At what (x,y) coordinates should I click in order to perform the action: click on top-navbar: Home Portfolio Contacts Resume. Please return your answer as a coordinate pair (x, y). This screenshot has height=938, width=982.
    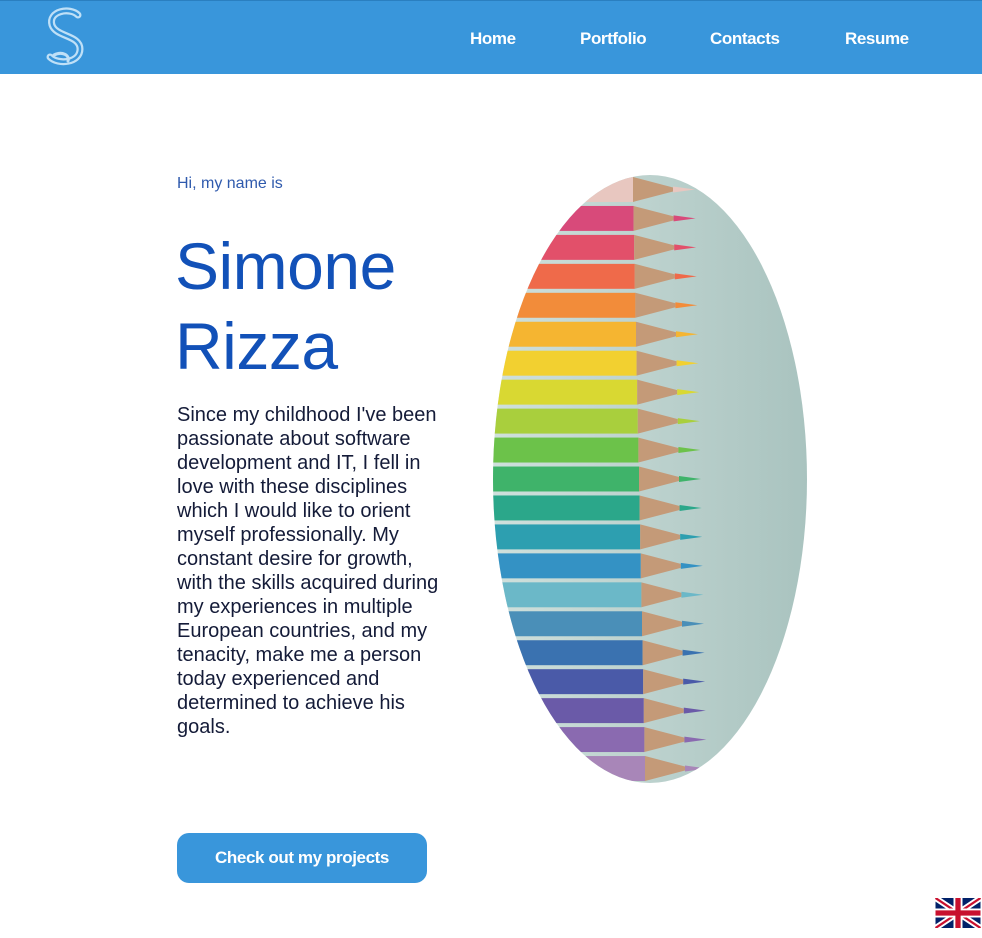
    Looking at the image, I should click on (491, 37).